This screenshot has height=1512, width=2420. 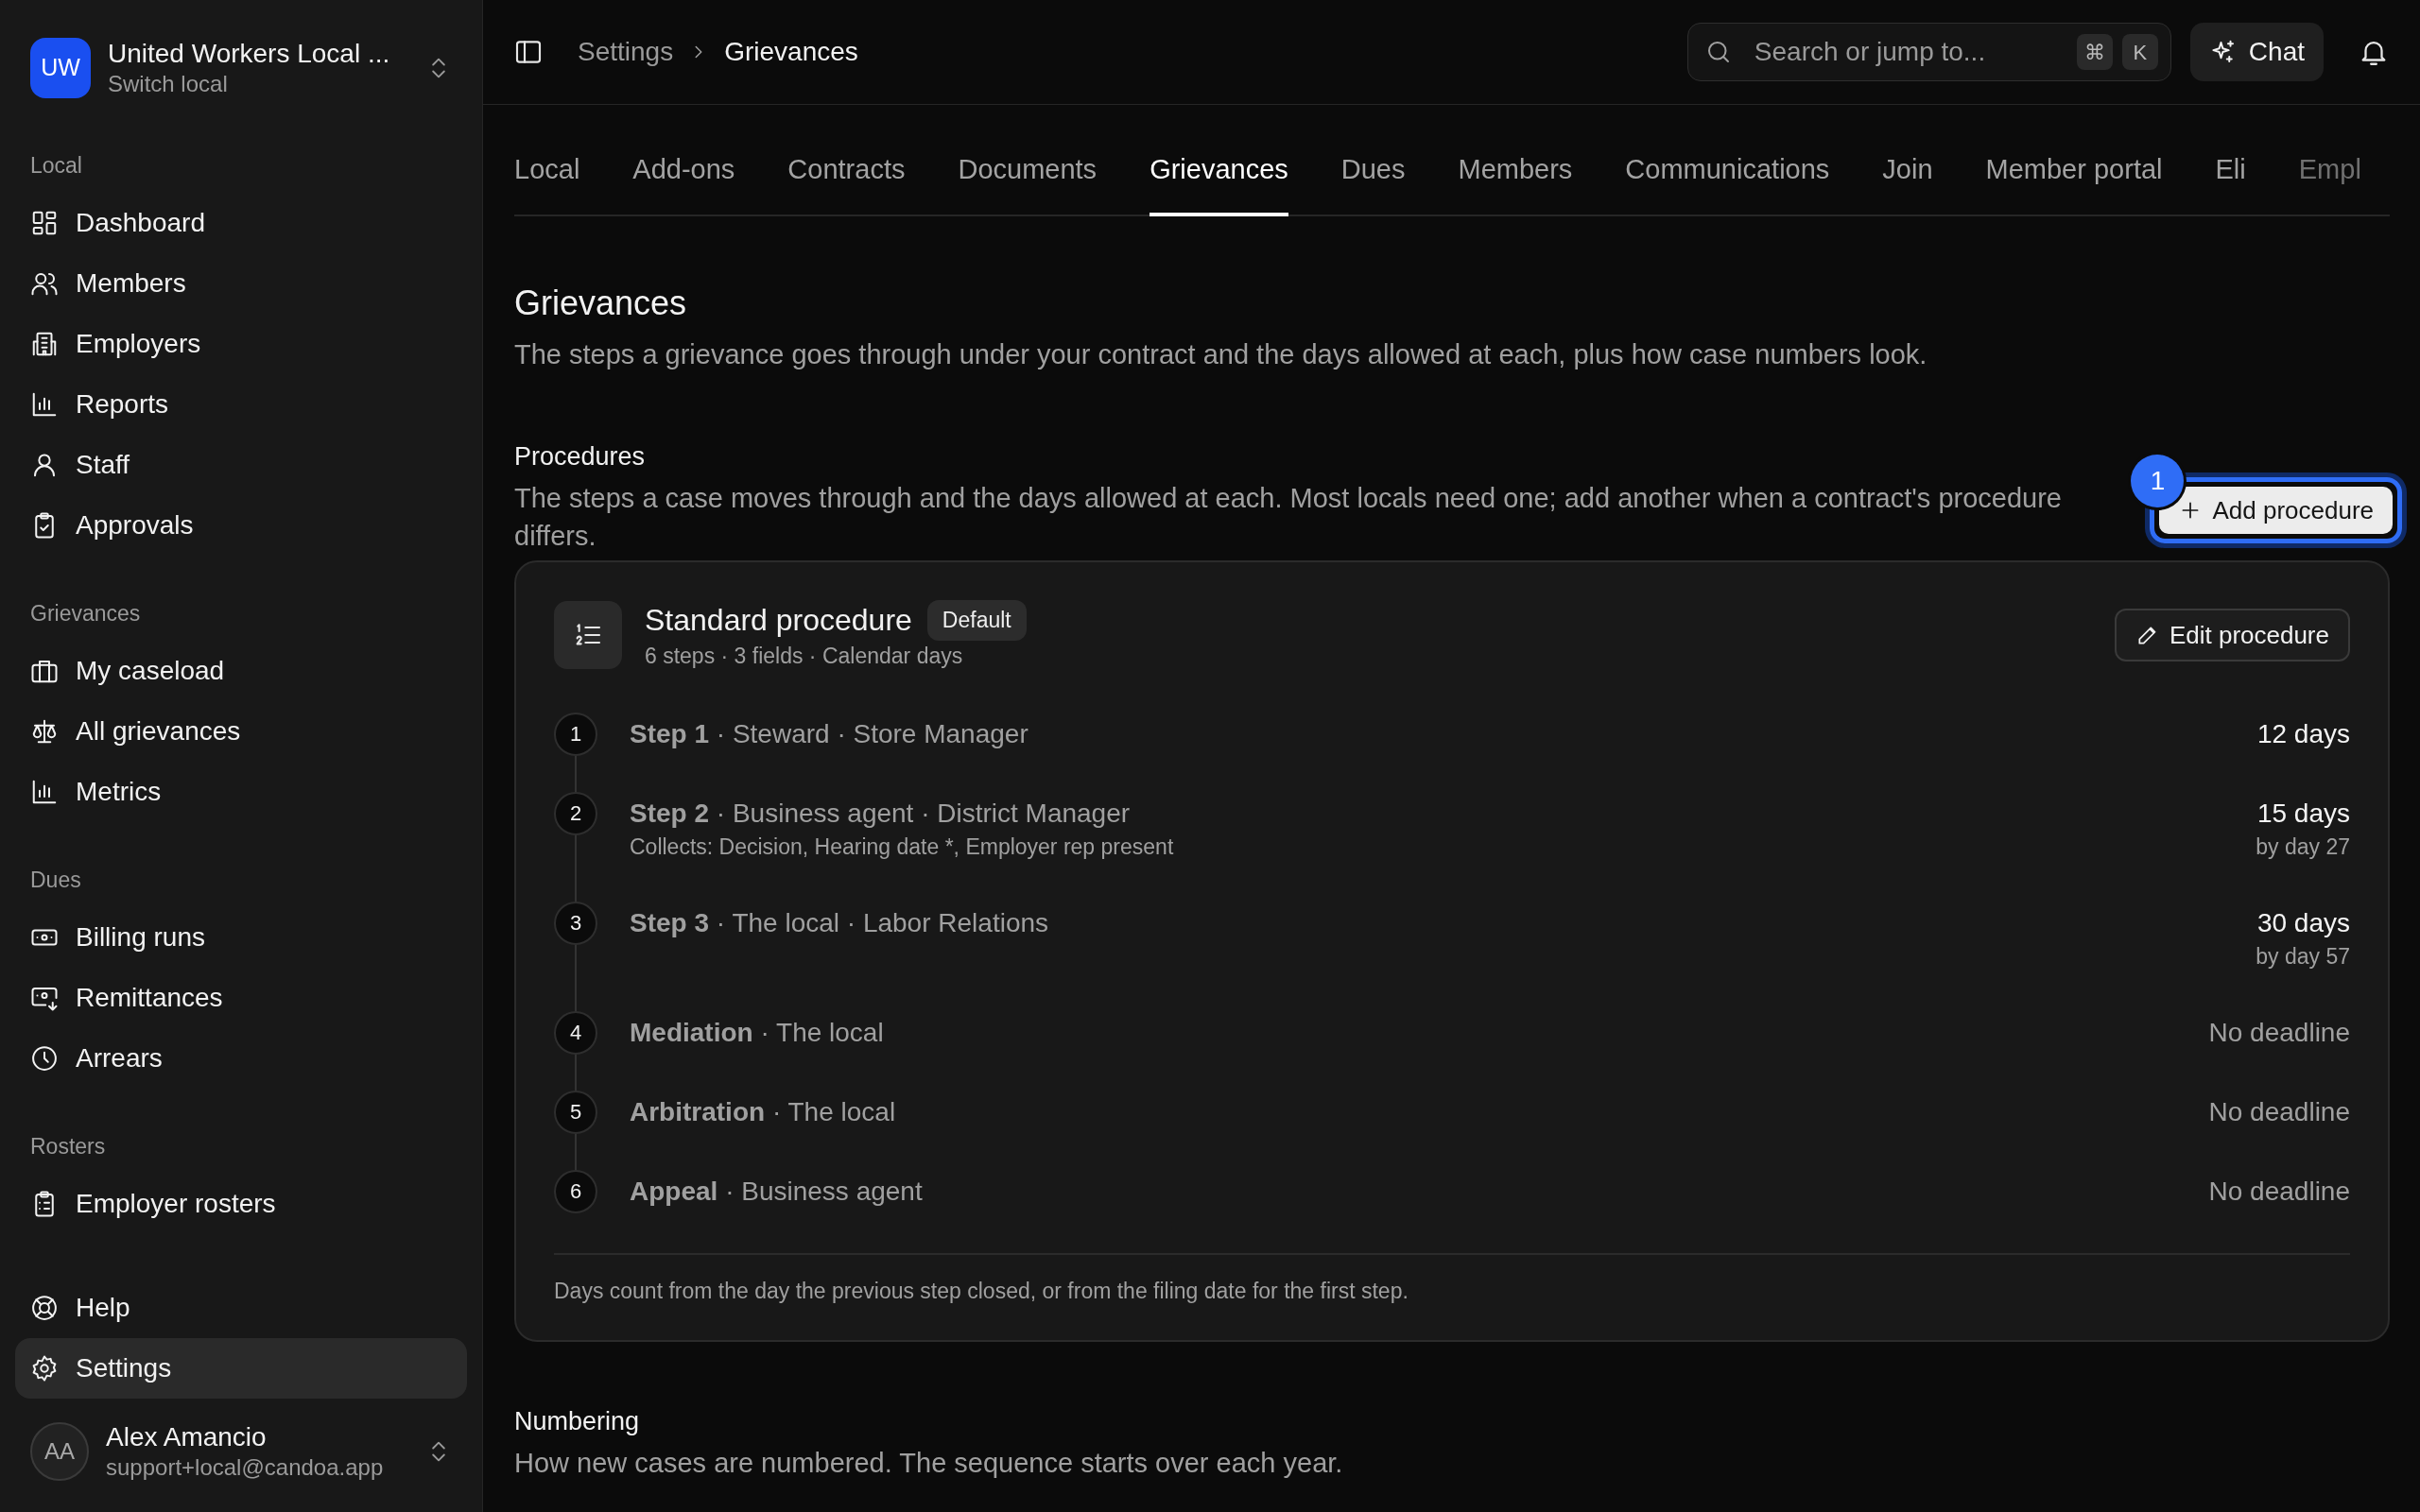 What do you see at coordinates (601, 303) in the screenshot?
I see `page-title: Grievances` at bounding box center [601, 303].